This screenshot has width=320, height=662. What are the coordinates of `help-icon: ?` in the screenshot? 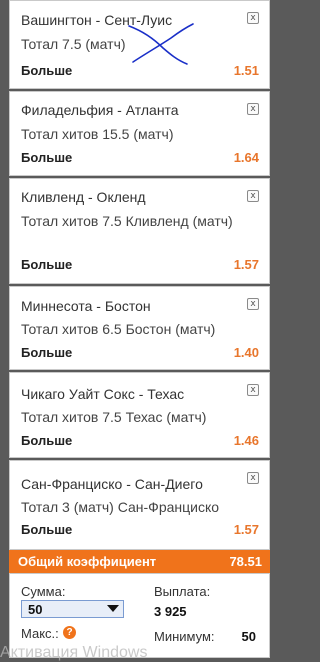 It's located at (69, 632).